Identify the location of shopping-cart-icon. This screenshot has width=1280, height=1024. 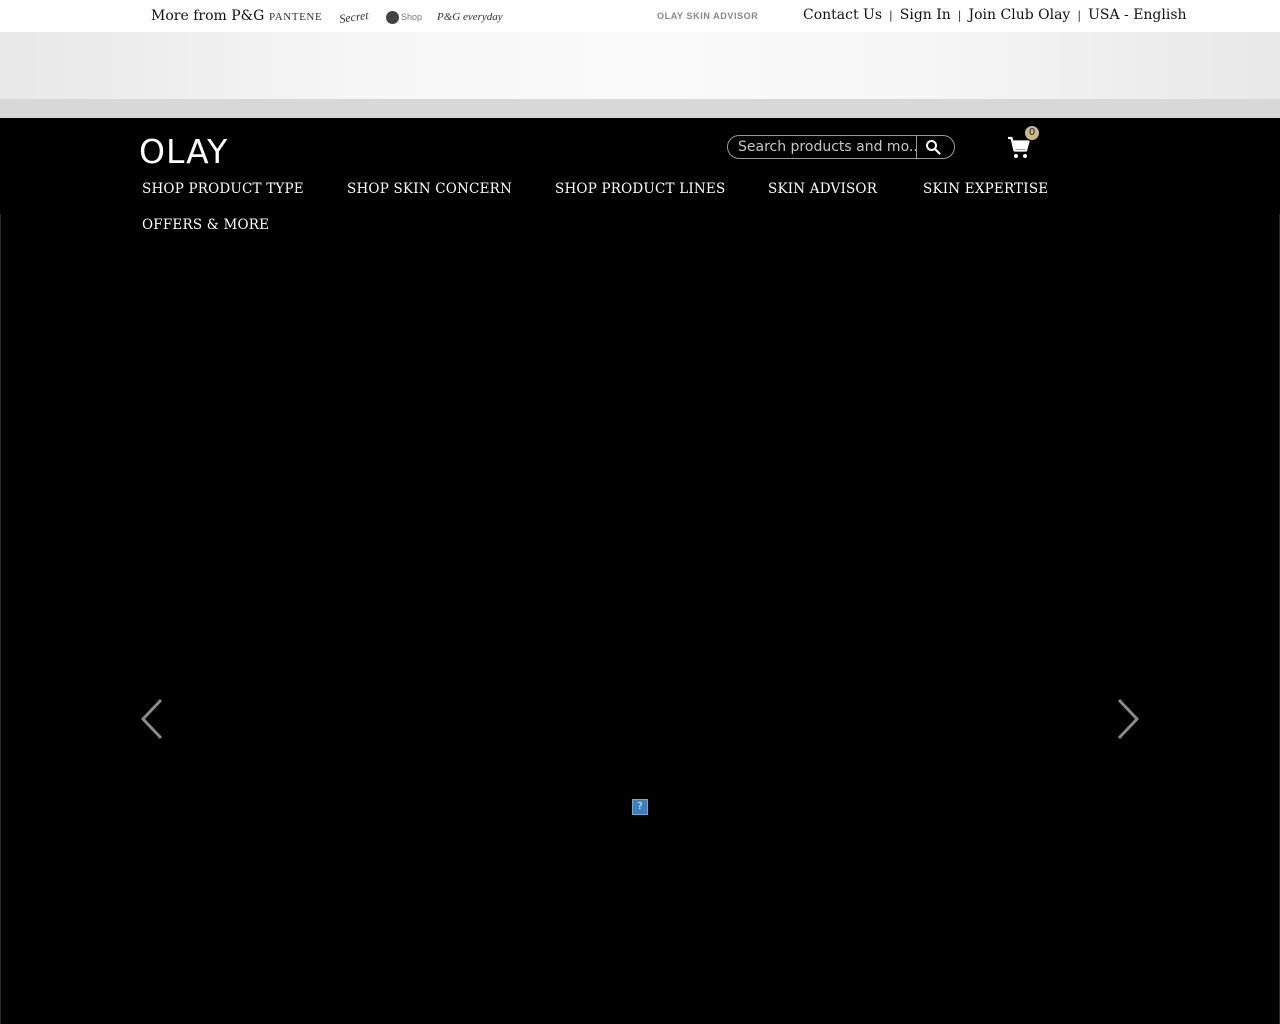
(1019, 147).